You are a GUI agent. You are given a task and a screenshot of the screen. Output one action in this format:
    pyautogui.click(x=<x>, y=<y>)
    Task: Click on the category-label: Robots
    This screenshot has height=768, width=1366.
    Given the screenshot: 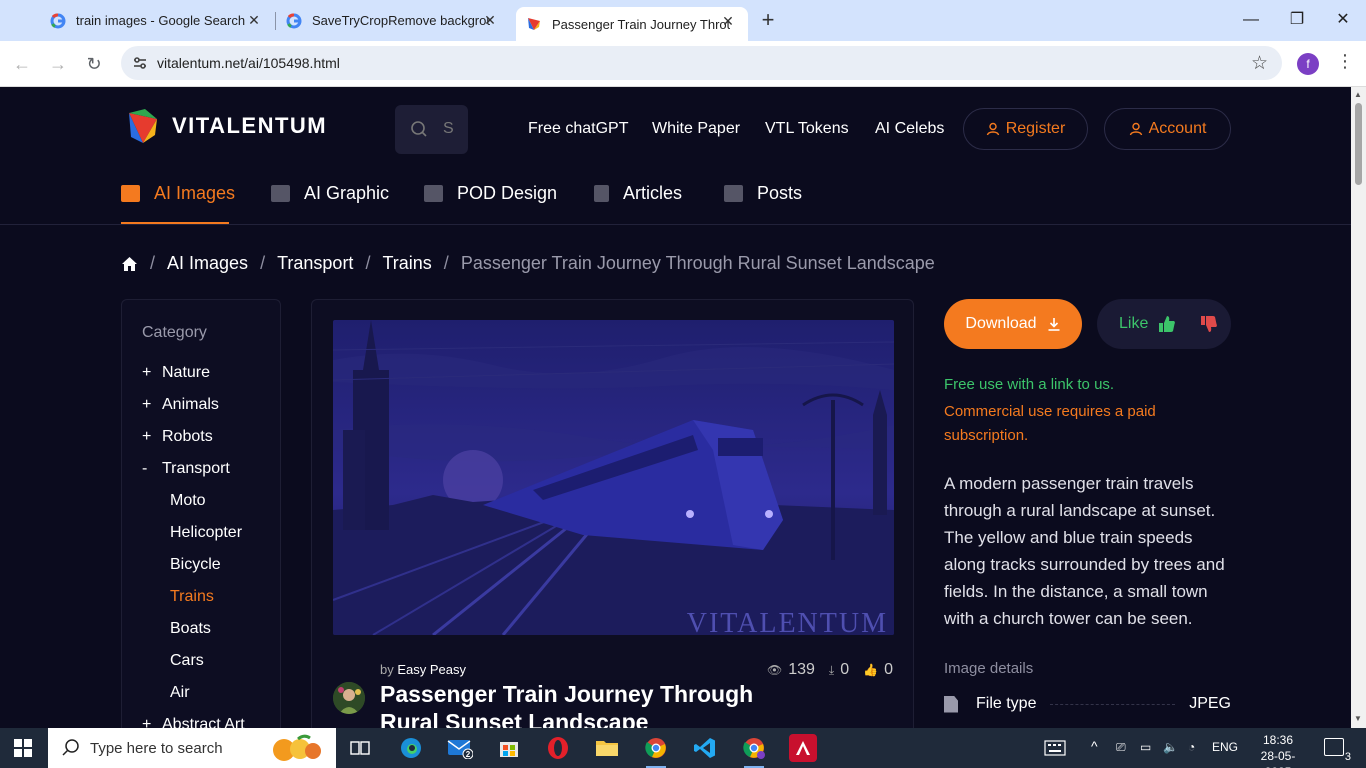 What is the action you would take?
    pyautogui.click(x=187, y=436)
    